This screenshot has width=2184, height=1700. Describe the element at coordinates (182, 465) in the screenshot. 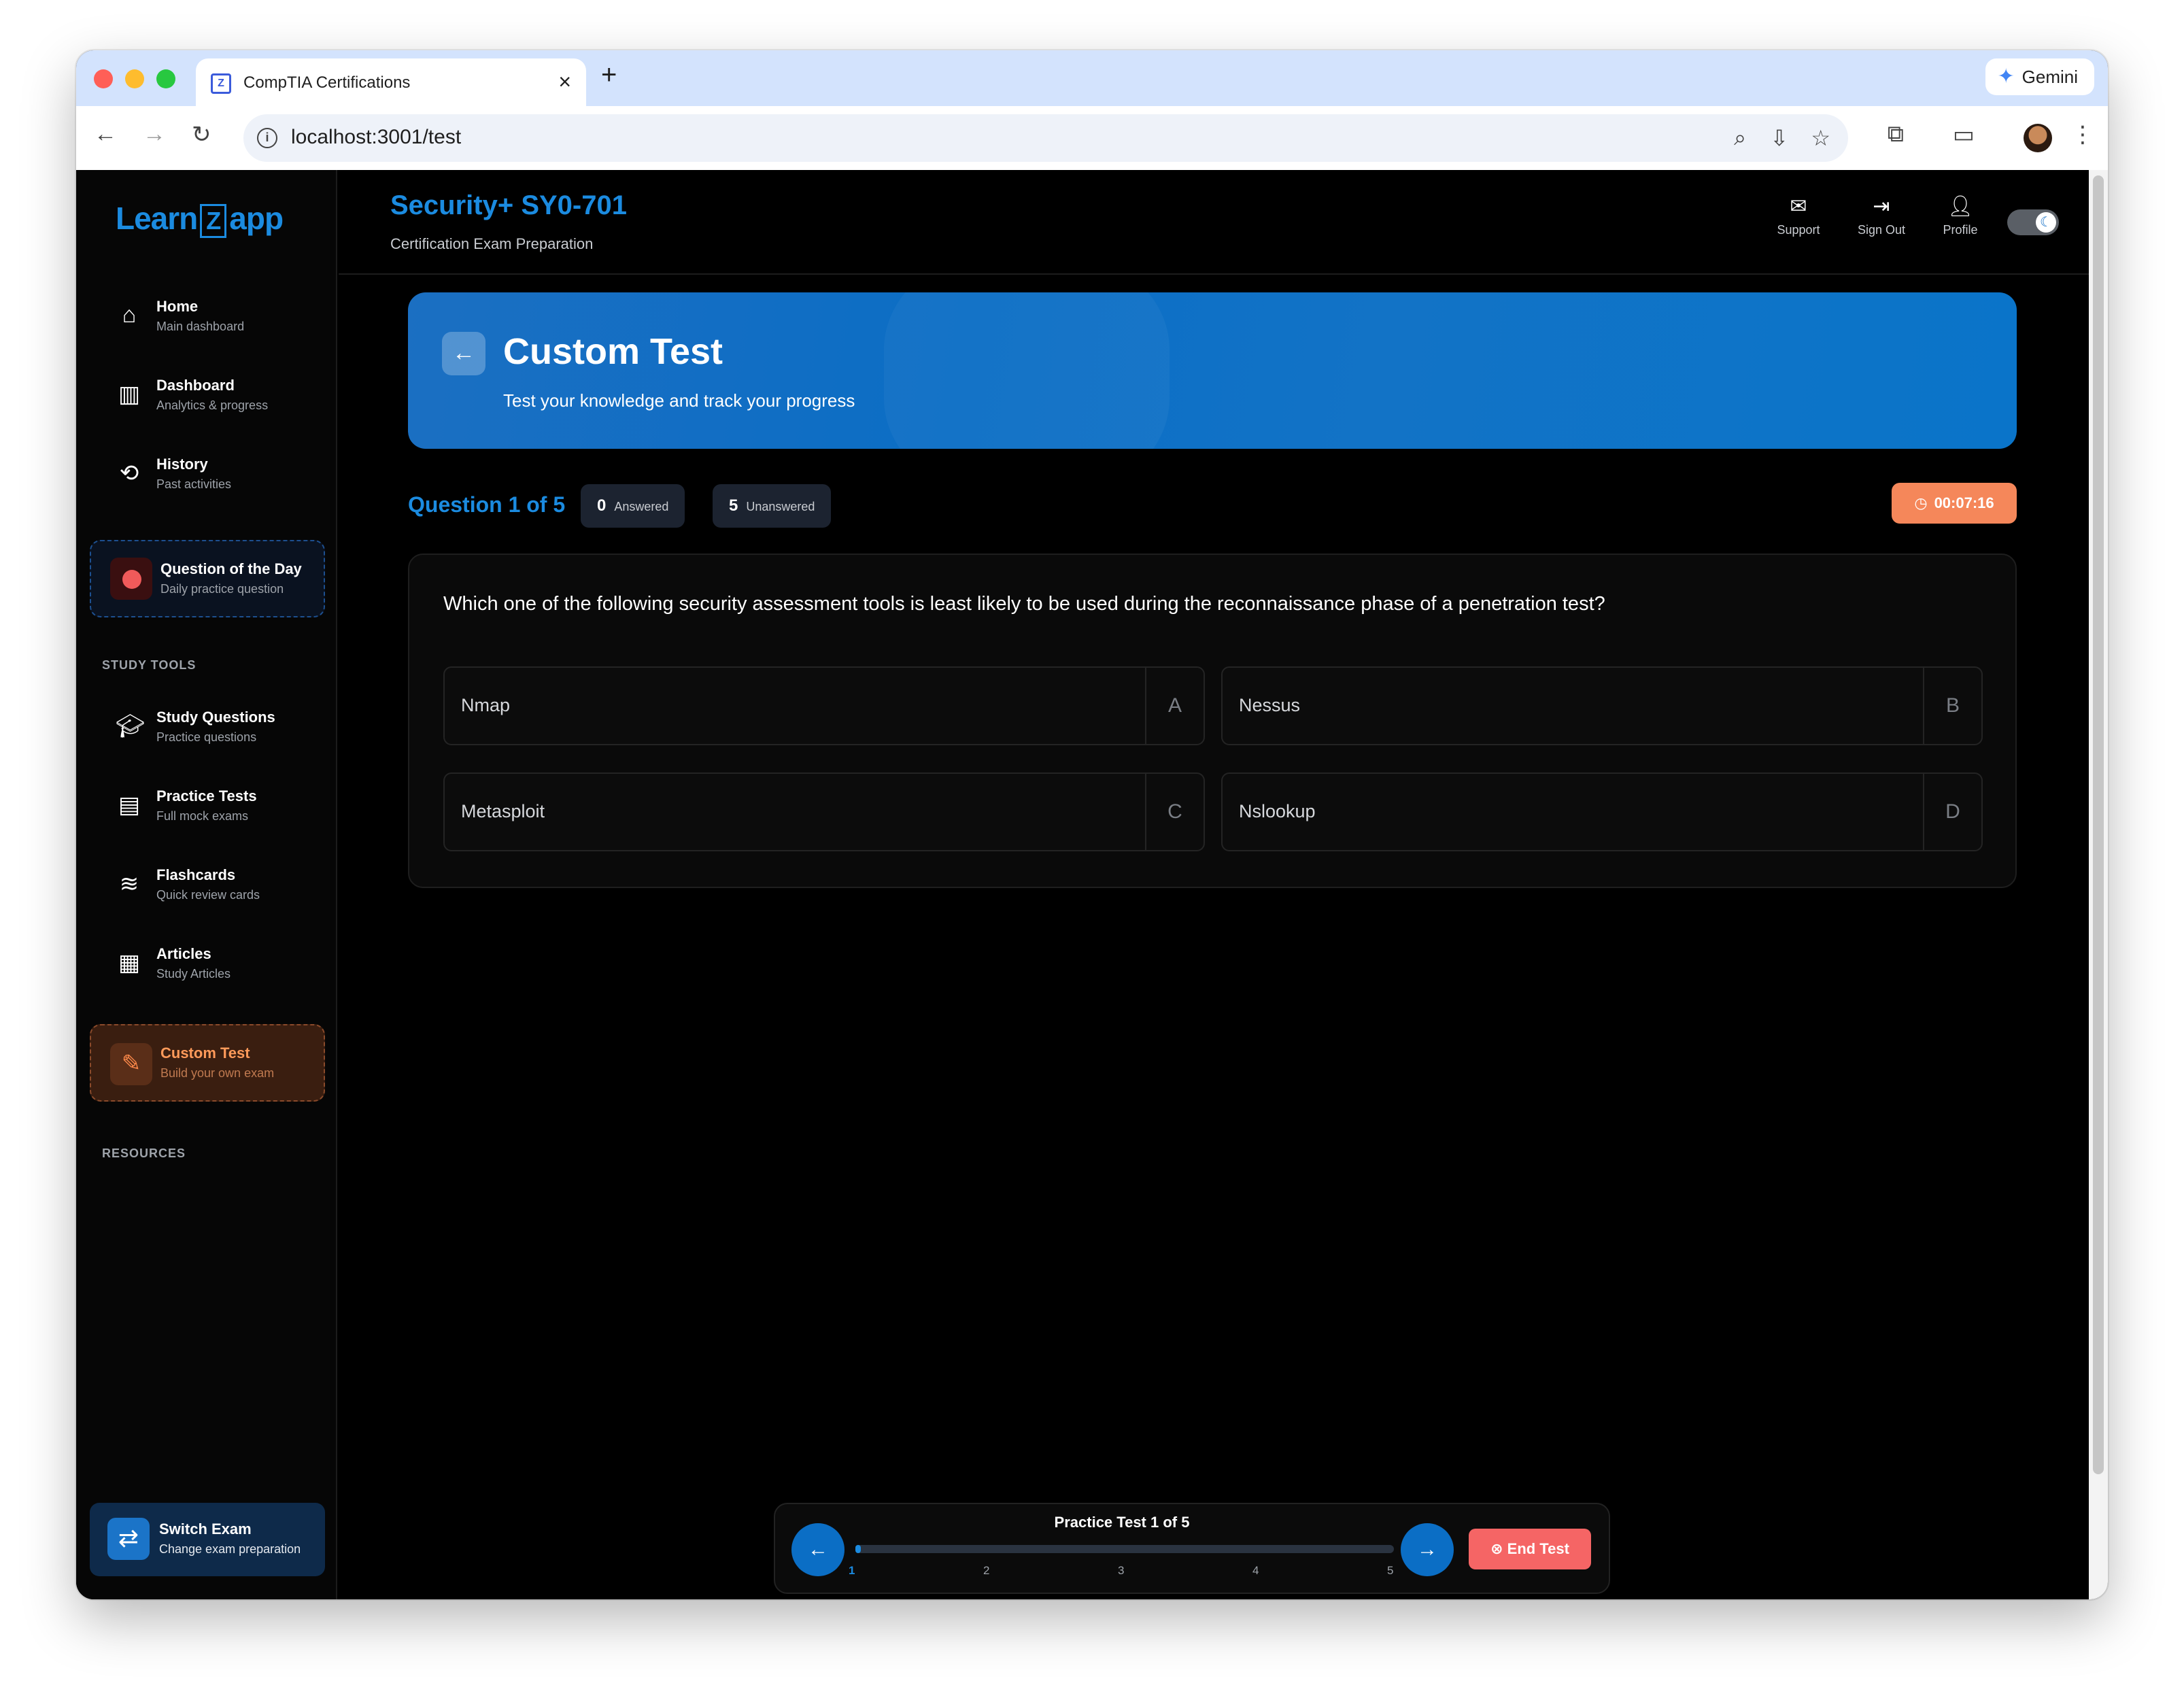

I see `sidebar-item-label: History` at that location.